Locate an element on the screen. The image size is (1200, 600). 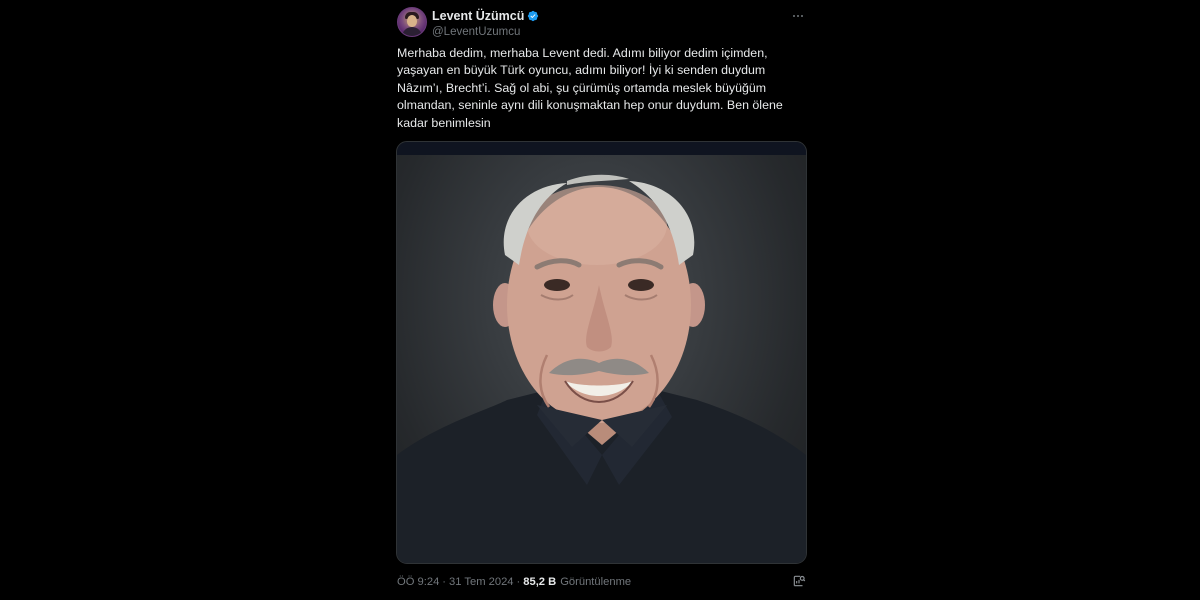
tweet-date: 31 Tem 2024 is located at coordinates (481, 582).